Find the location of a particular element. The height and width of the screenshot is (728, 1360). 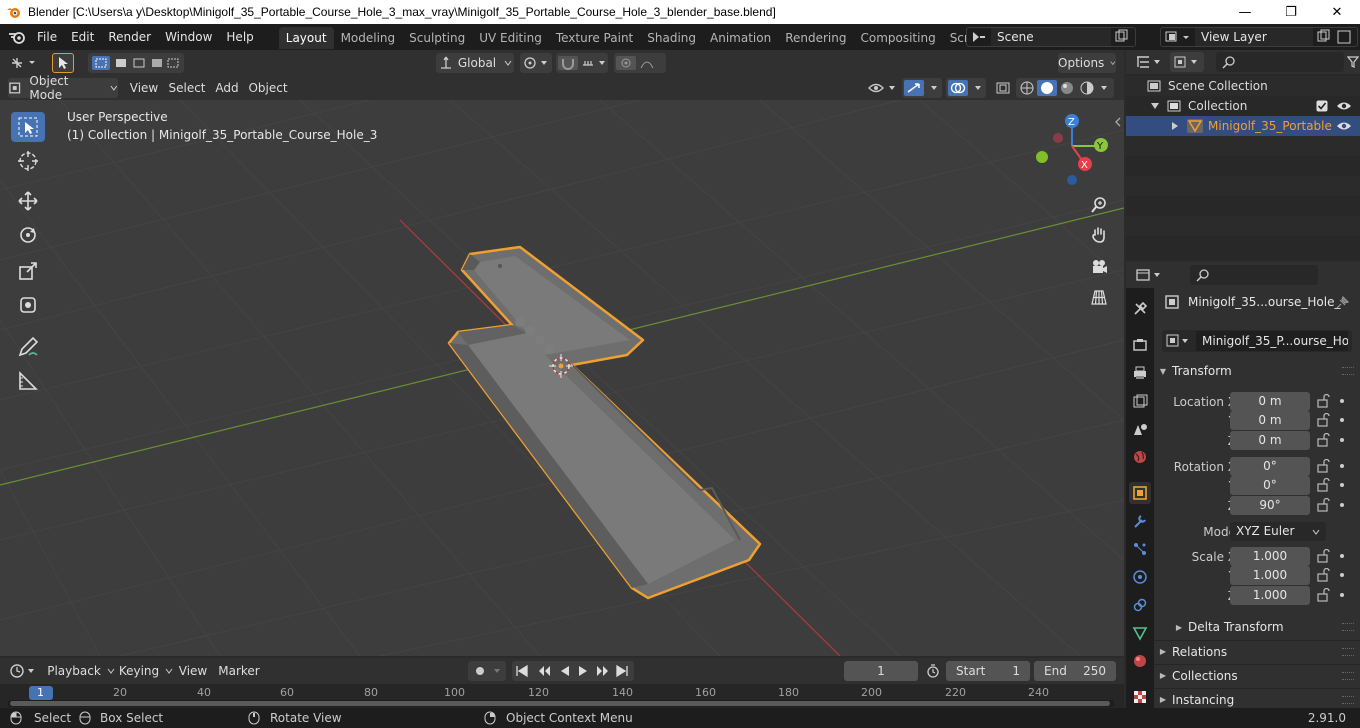

rotation-x-field: 0° is located at coordinates (1270, 466).